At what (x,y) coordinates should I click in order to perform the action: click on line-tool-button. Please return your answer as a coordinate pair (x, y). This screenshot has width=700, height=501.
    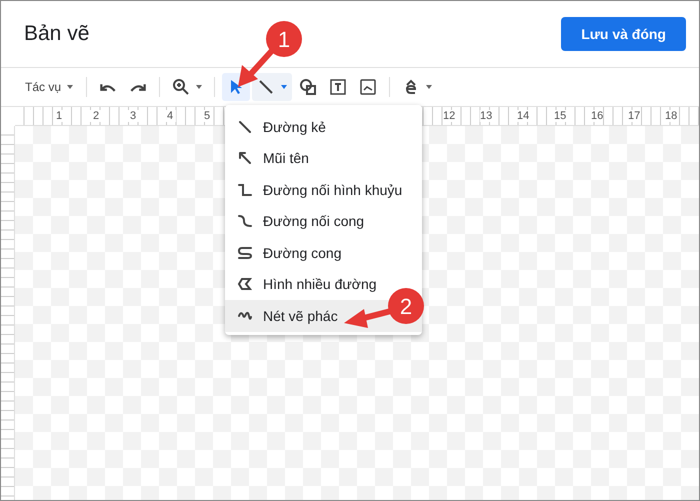
    Looking at the image, I should click on (272, 87).